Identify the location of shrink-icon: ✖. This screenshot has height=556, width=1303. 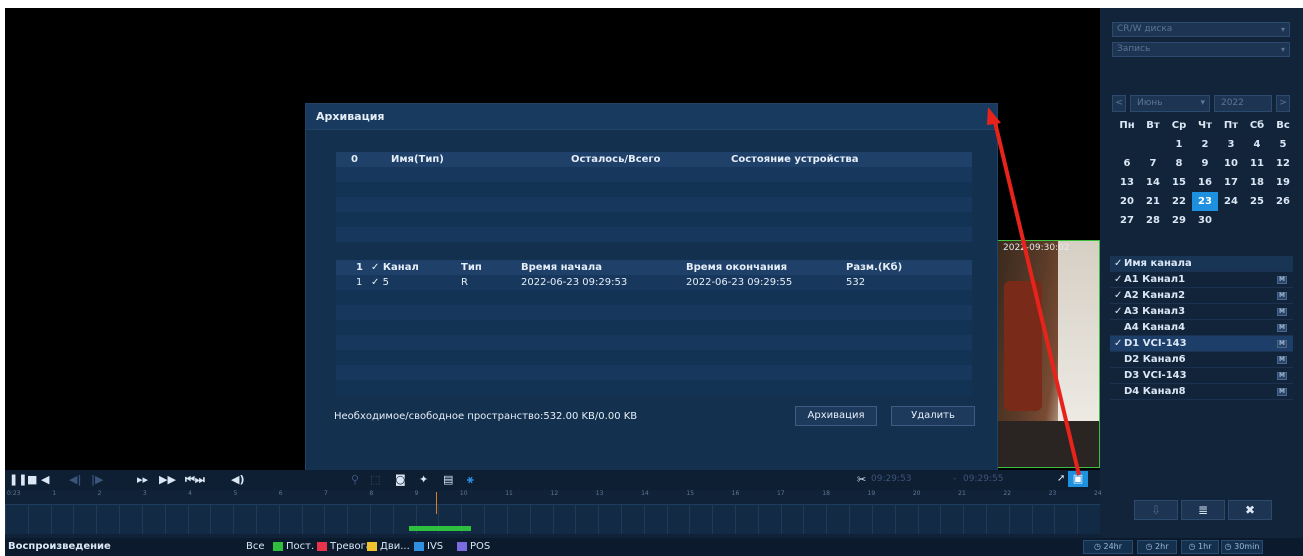
(1250, 510).